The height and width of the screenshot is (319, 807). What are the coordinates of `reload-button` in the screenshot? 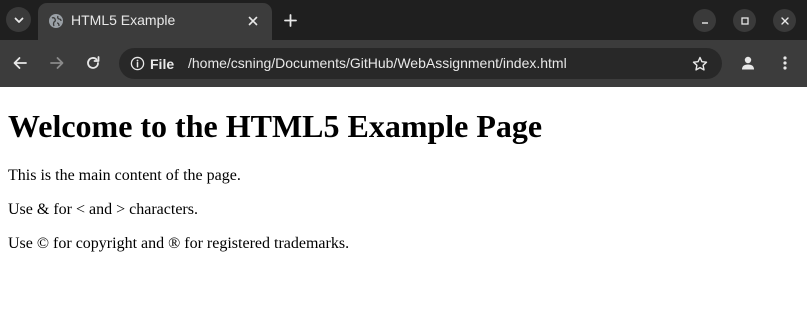 It's located at (93, 63).